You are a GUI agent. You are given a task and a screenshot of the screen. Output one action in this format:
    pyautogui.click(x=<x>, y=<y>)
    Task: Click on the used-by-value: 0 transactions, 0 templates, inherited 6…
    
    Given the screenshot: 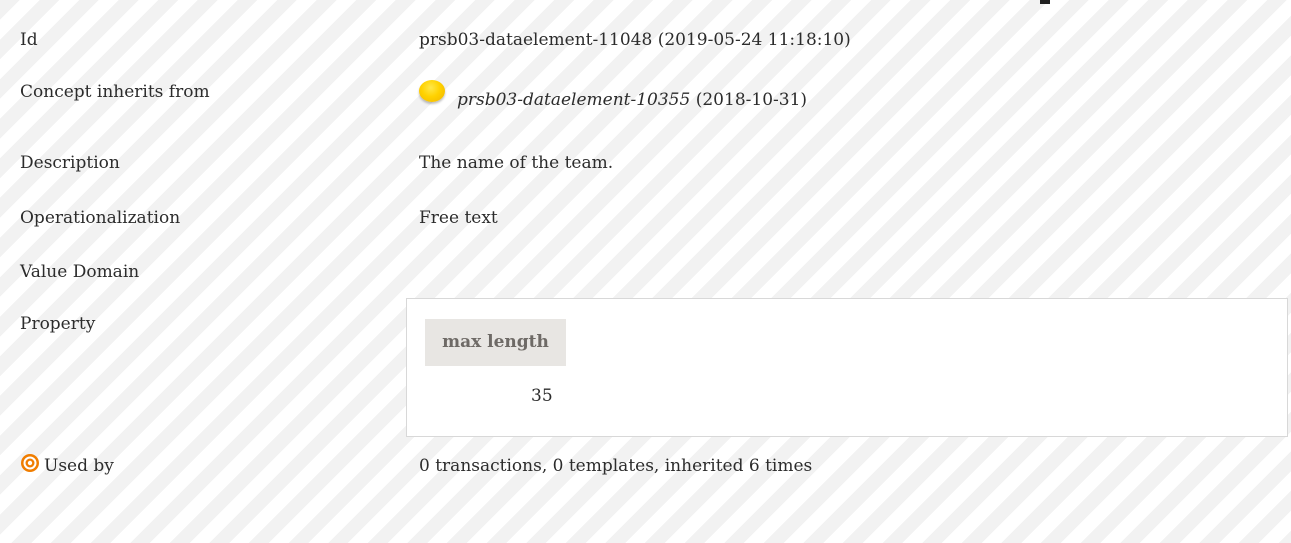 What is the action you would take?
    pyautogui.click(x=616, y=466)
    